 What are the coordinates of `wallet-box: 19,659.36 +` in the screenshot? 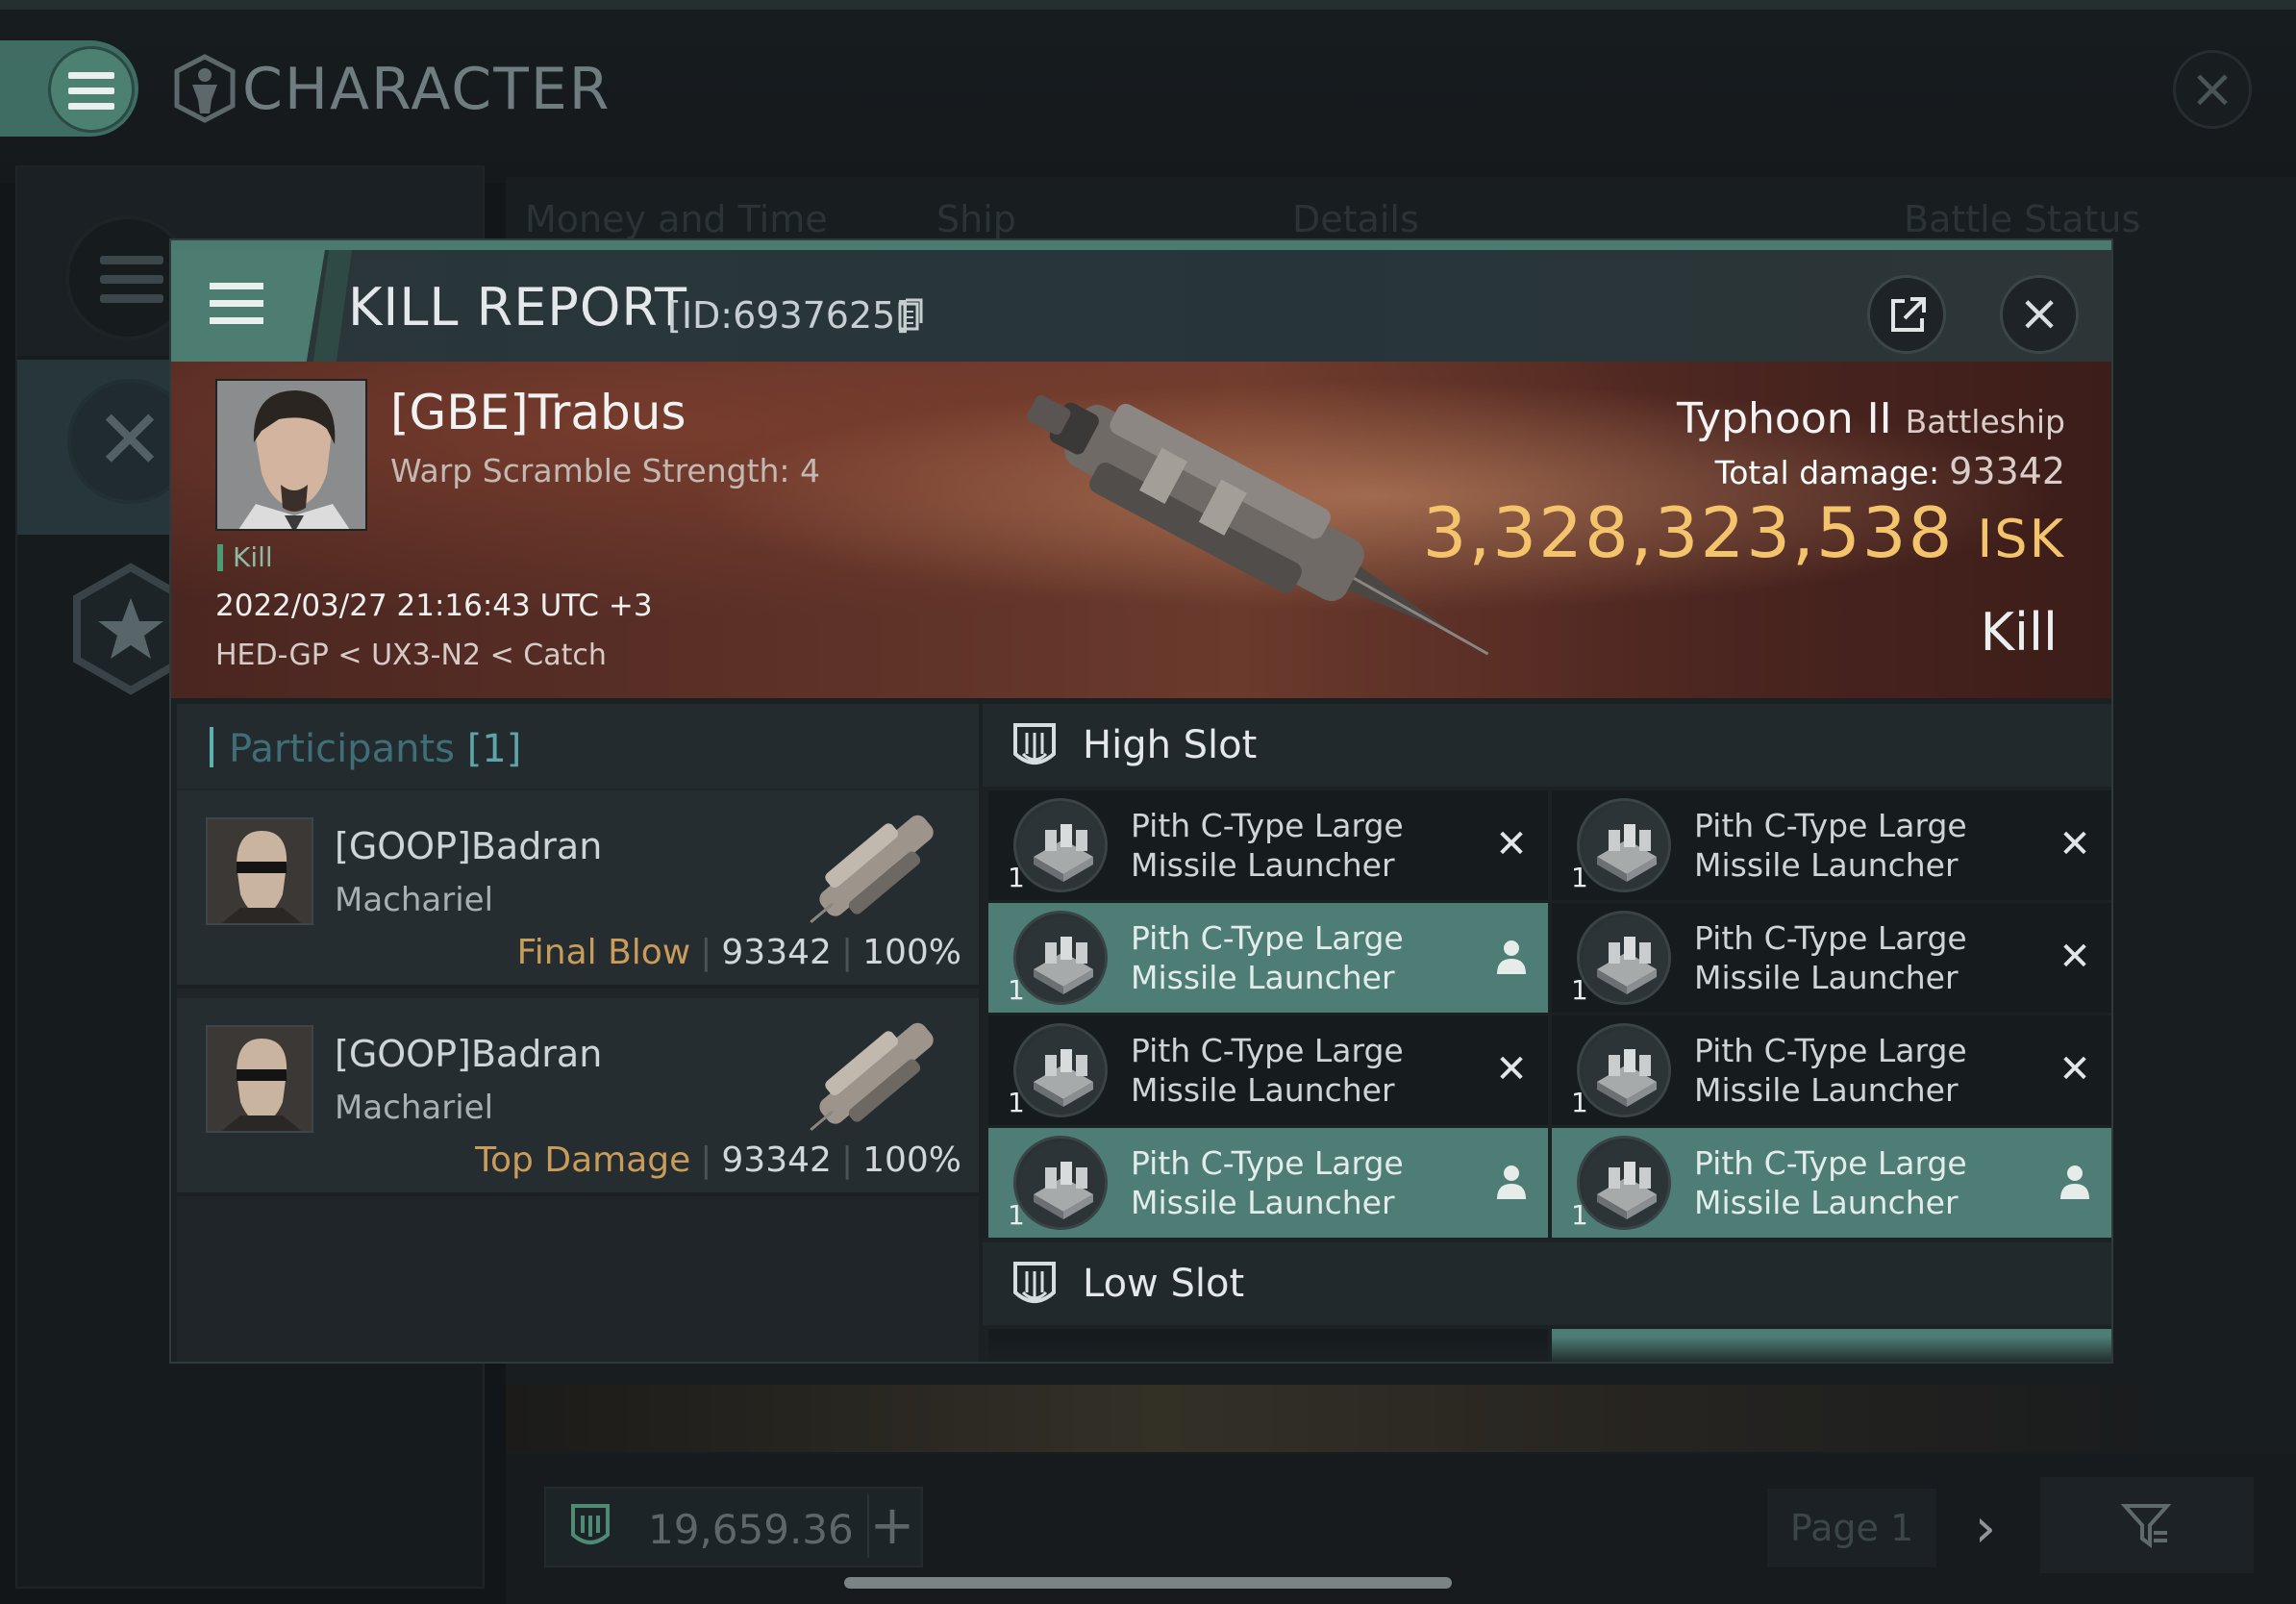 It's located at (733, 1527).